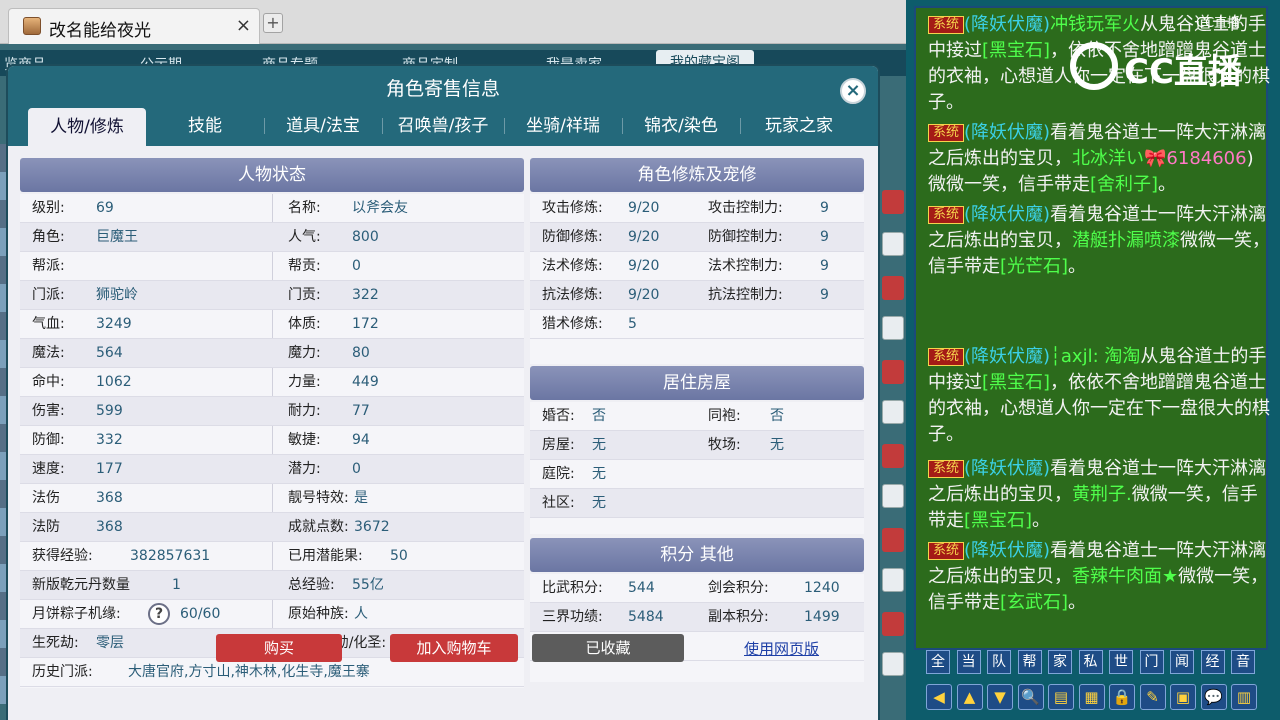  I want to click on status-value: 50, so click(399, 556).